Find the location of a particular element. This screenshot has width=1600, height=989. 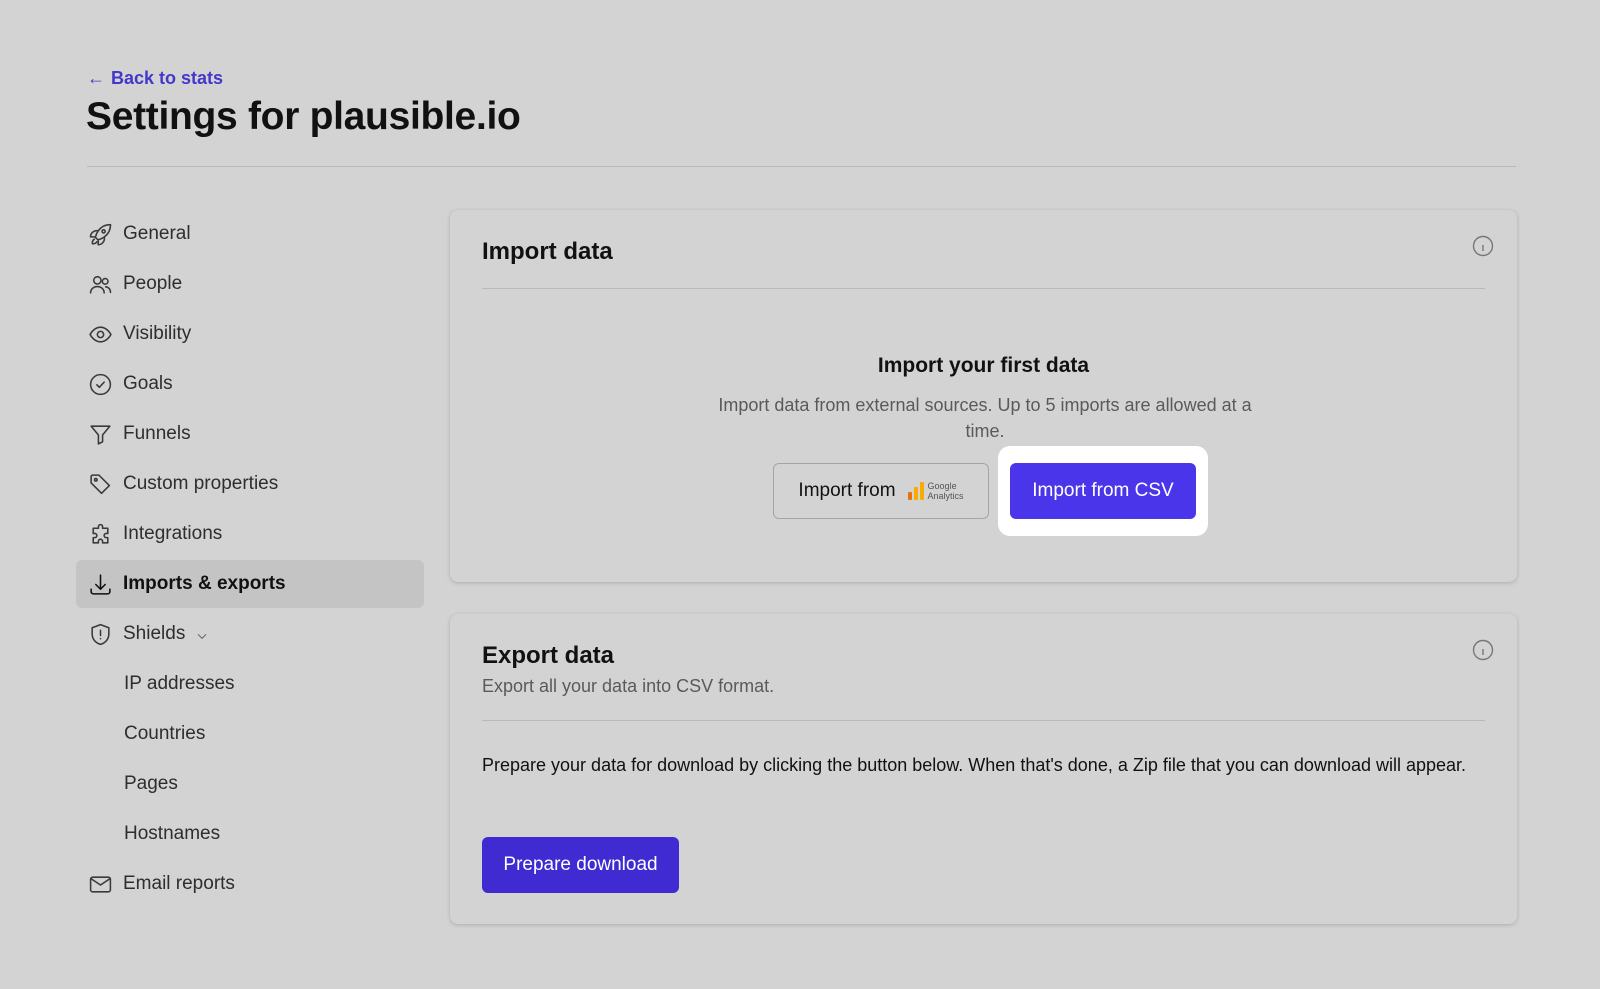

sidebar-item-label: Integrations is located at coordinates (173, 533).